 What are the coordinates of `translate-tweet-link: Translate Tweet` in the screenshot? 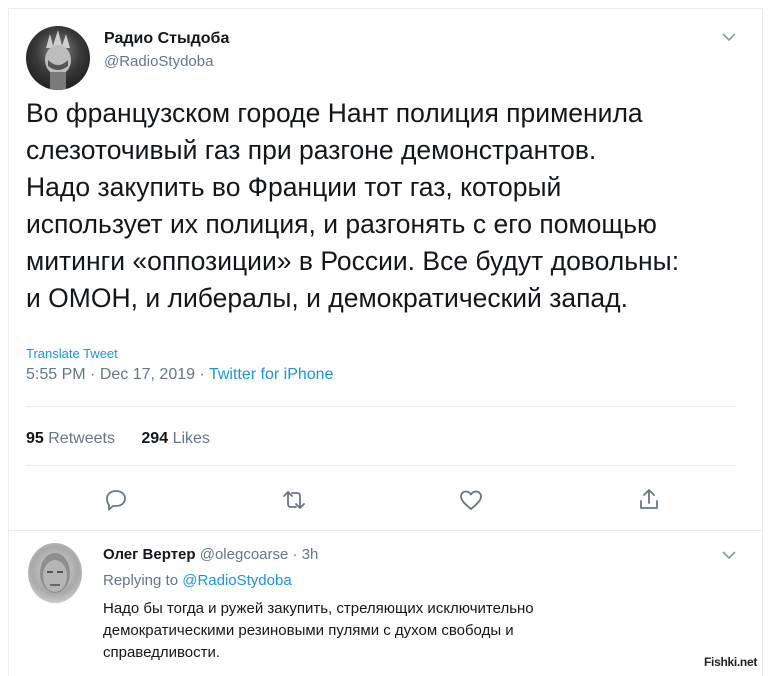 It's located at (72, 353).